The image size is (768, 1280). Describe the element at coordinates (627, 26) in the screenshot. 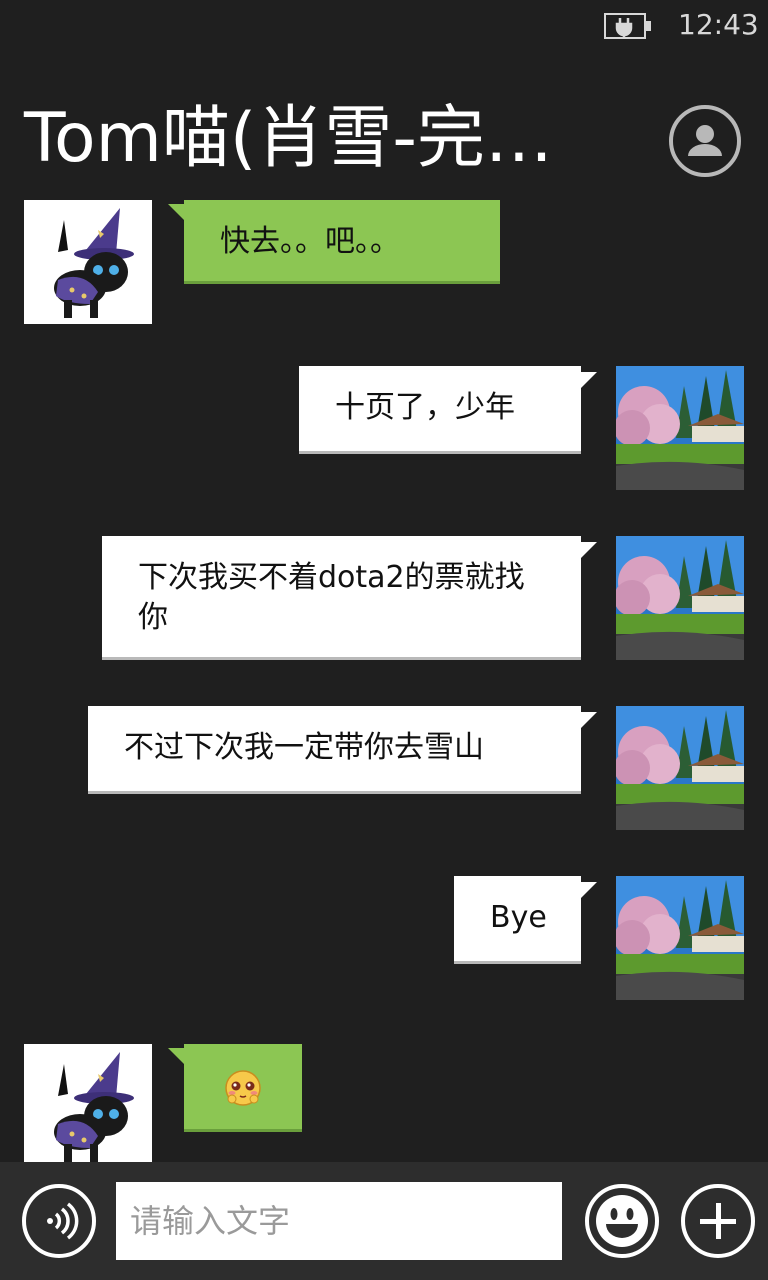

I see `battery-charging-icon` at that location.